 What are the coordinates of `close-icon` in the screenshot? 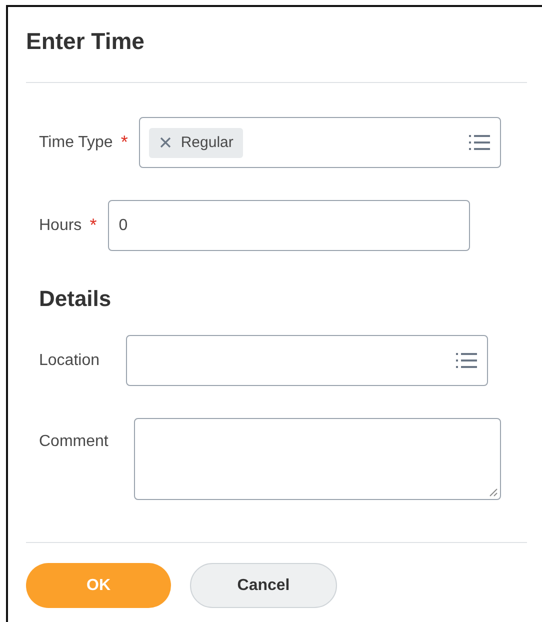 It's located at (165, 142).